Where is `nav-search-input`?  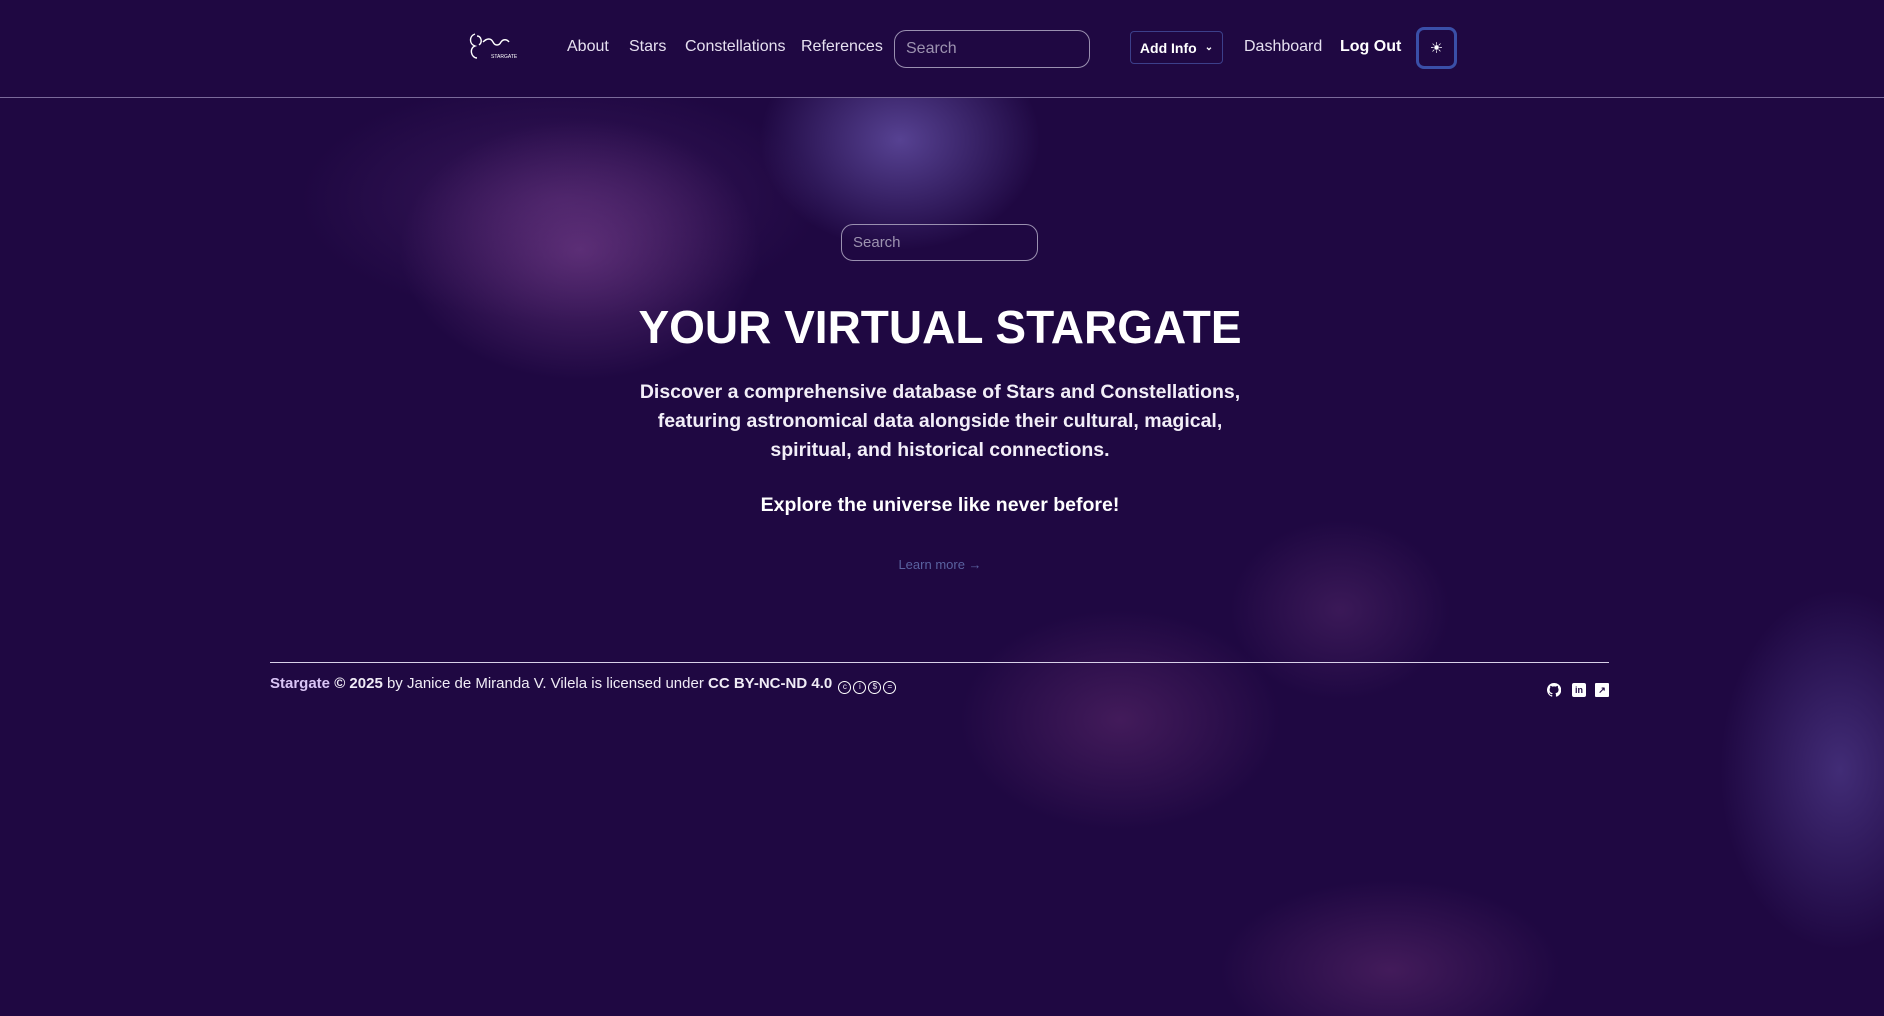
nav-search-input is located at coordinates (992, 49).